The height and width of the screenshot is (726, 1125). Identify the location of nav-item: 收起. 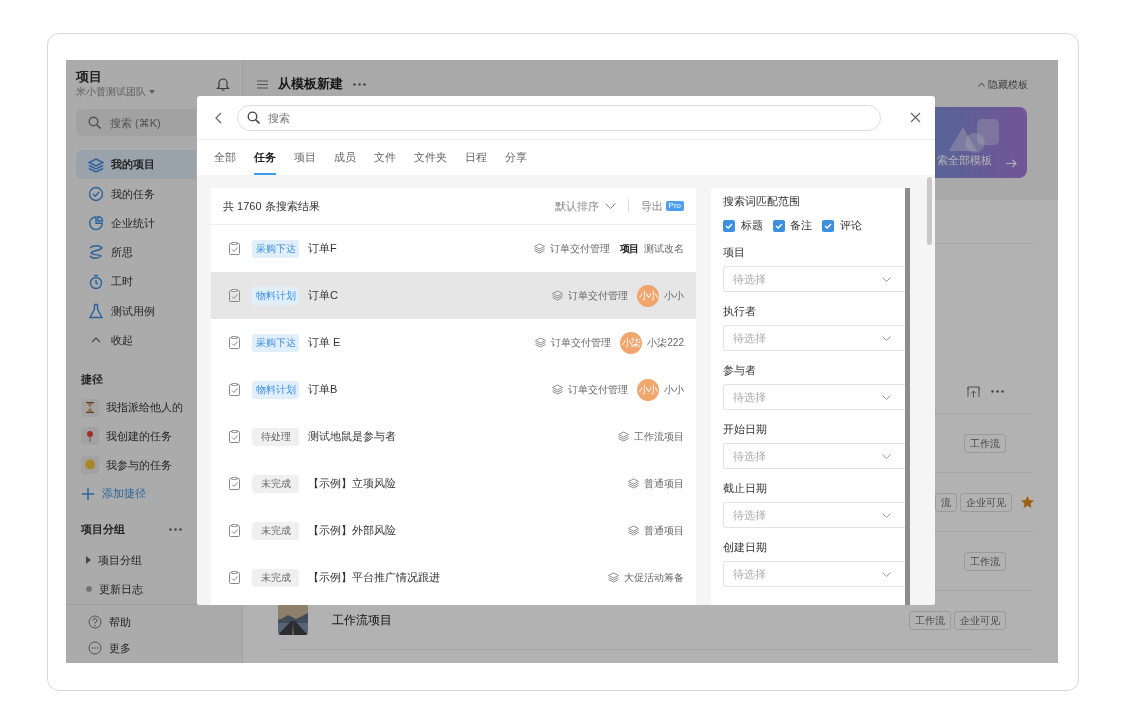
(136, 340).